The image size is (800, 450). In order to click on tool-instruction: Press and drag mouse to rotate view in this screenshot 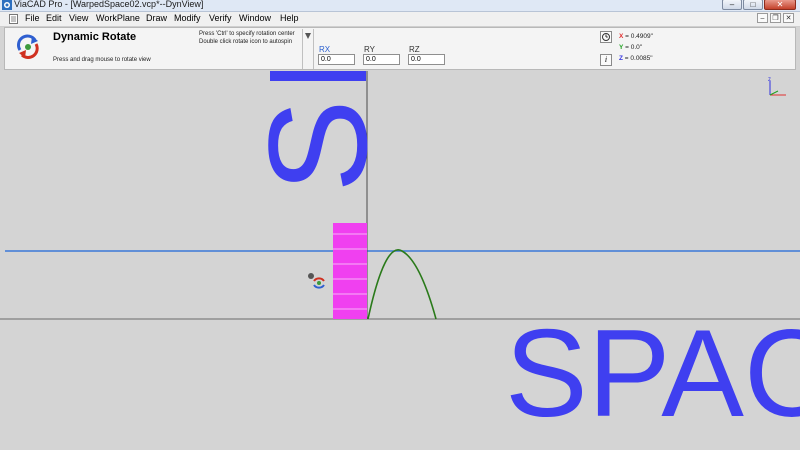, I will do `click(102, 60)`.